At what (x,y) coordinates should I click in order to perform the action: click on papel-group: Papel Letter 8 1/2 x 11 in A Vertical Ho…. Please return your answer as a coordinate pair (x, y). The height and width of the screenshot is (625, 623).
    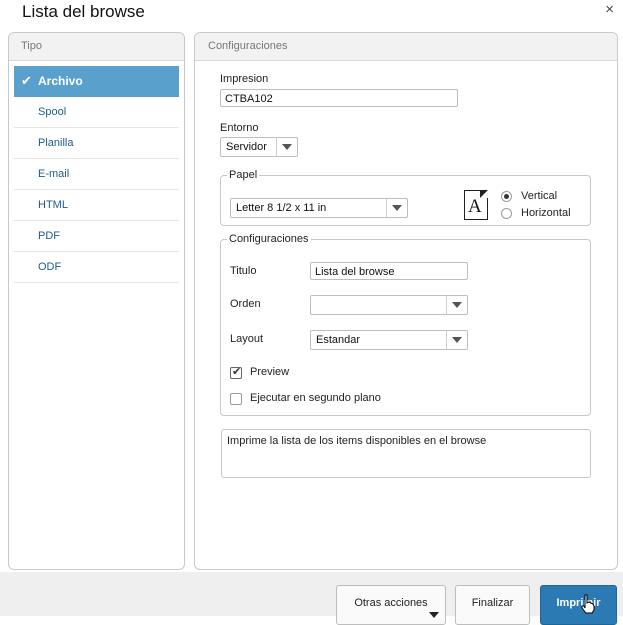
    Looking at the image, I should click on (405, 197).